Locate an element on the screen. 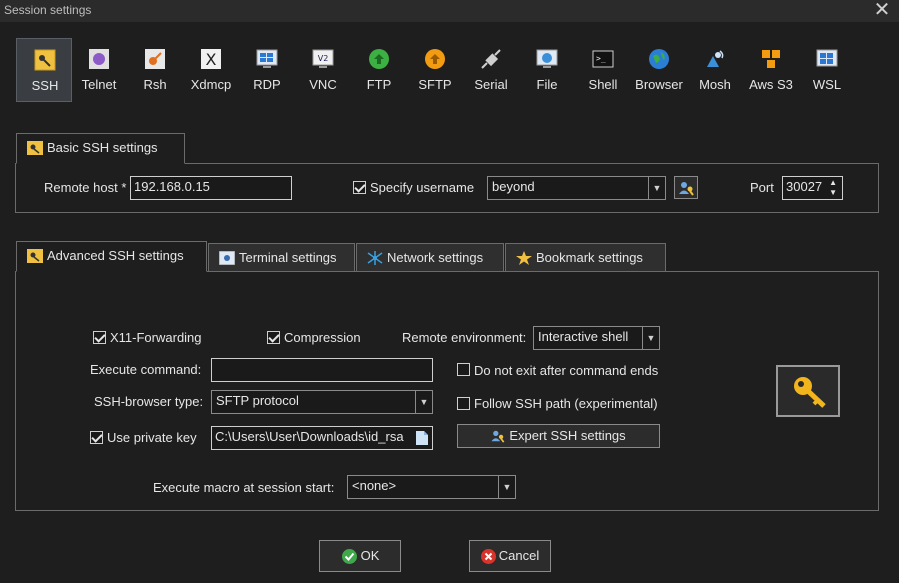  svg-text: V2 is located at coordinates (323, 58).